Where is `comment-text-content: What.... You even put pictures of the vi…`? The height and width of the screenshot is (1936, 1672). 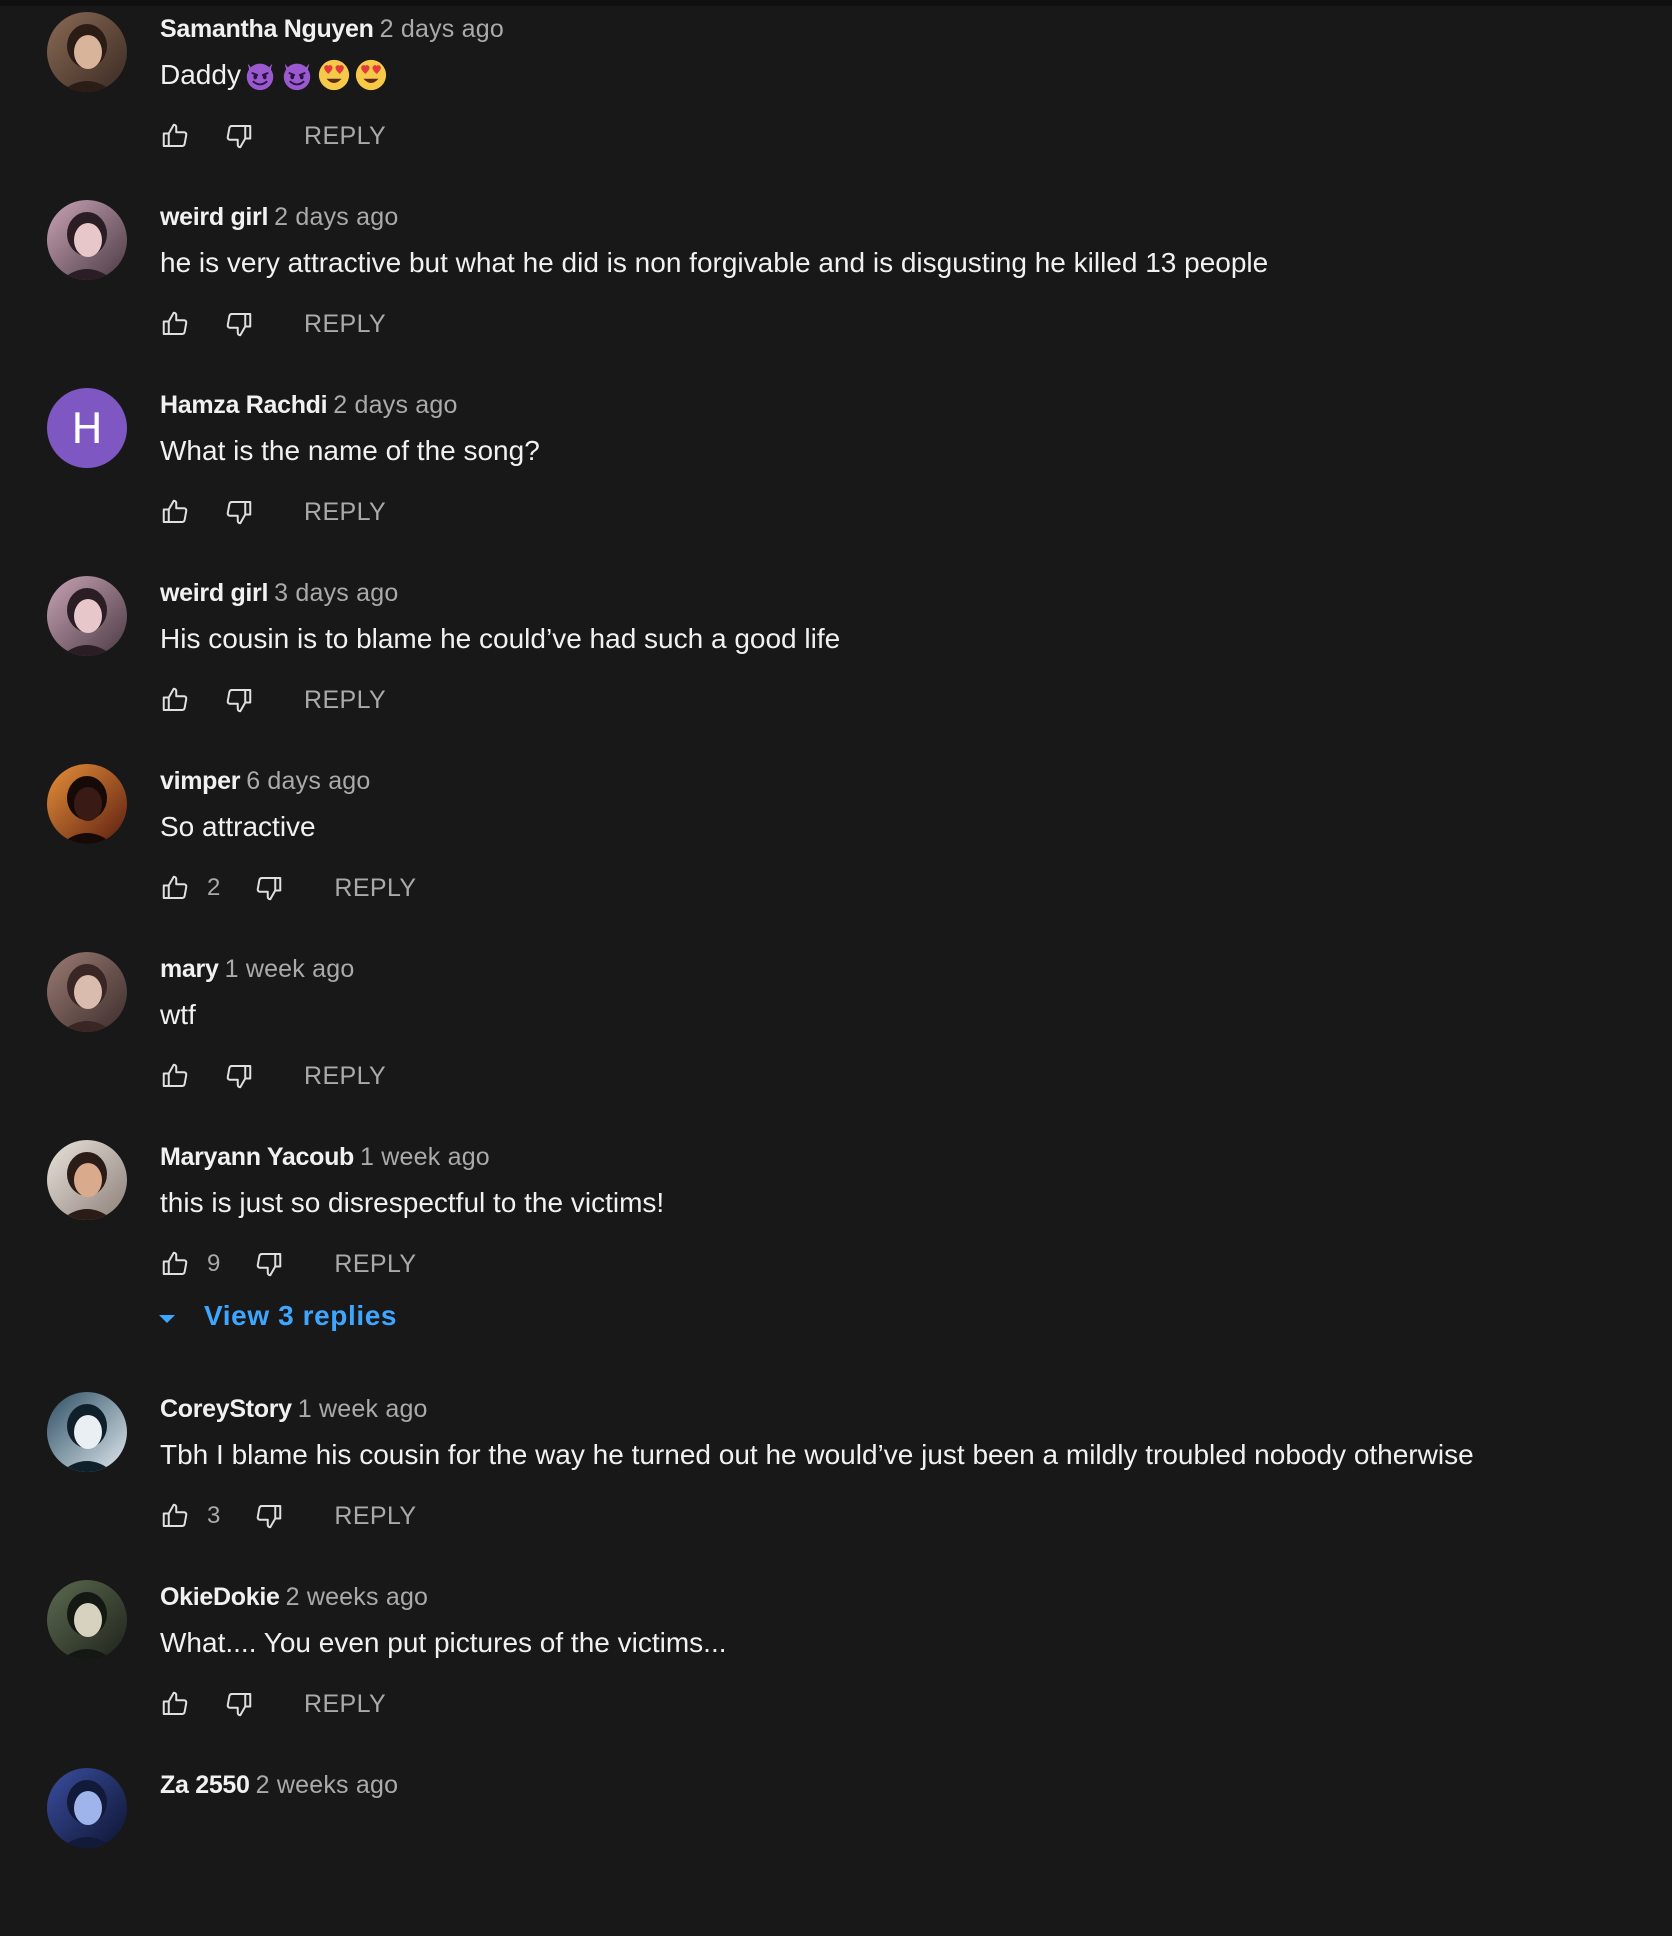
comment-text-content: What.... You even put pictures of the vi… is located at coordinates (443, 1642).